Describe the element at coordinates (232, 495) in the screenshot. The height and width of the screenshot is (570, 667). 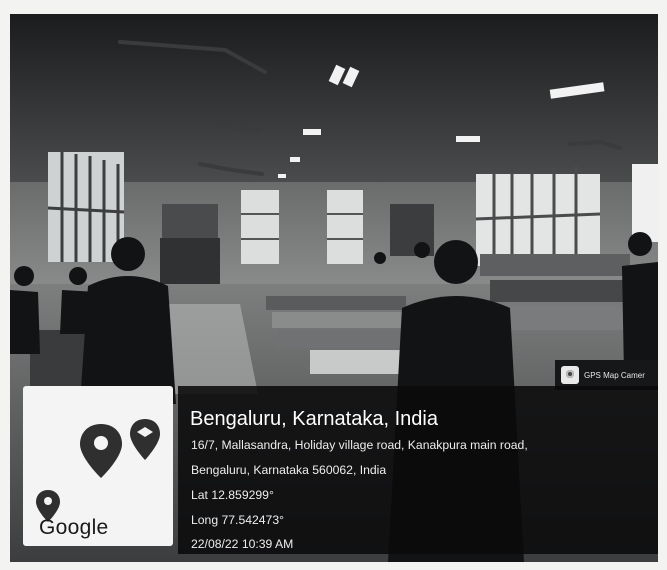
I see `latitude: Lat 12.859299°` at that location.